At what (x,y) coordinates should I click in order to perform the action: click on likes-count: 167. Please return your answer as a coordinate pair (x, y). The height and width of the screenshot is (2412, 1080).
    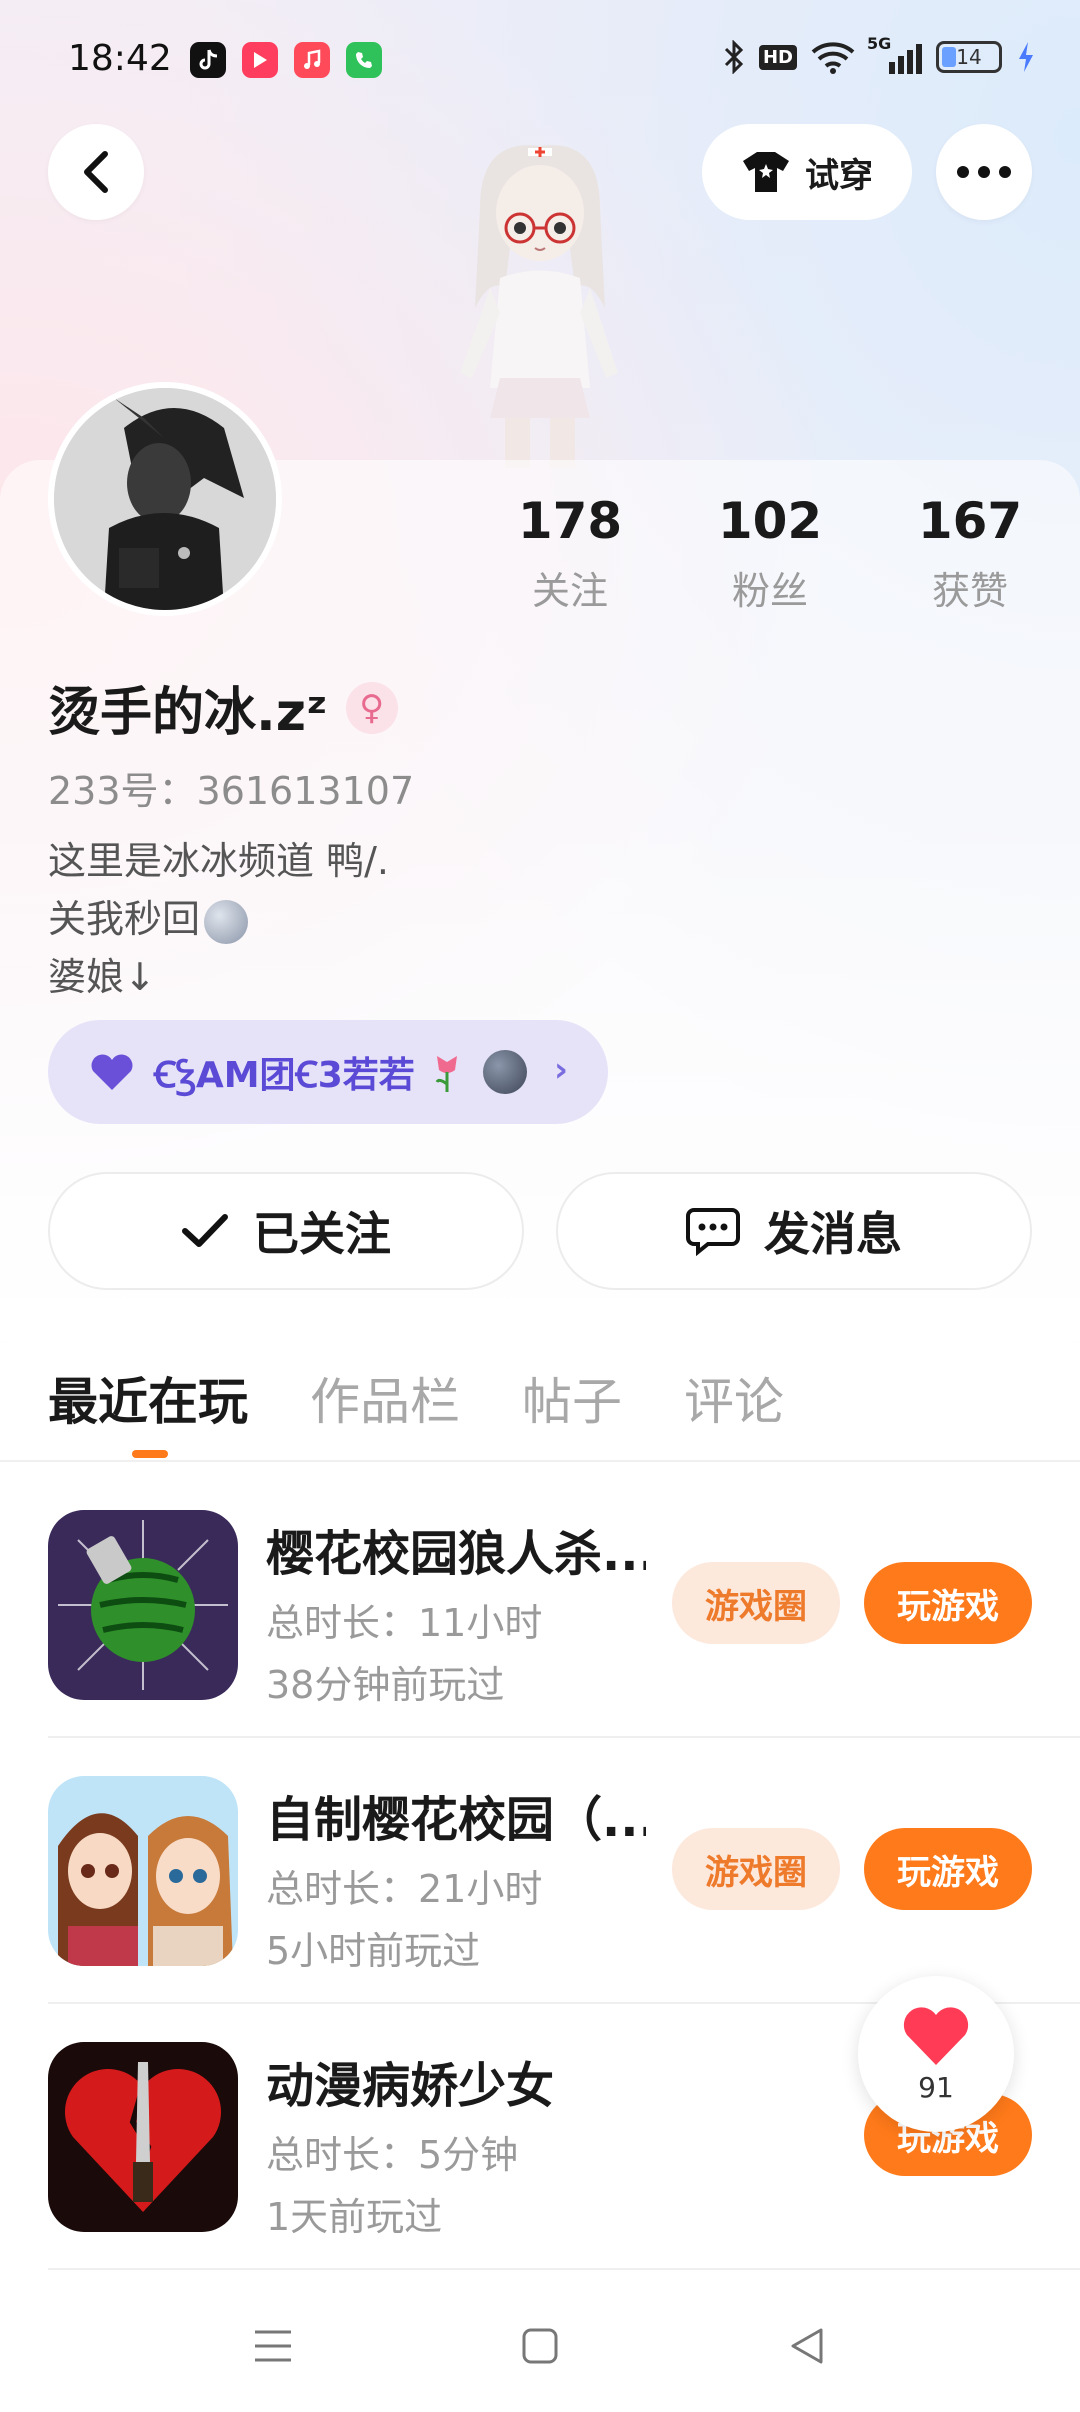
    Looking at the image, I should click on (970, 521).